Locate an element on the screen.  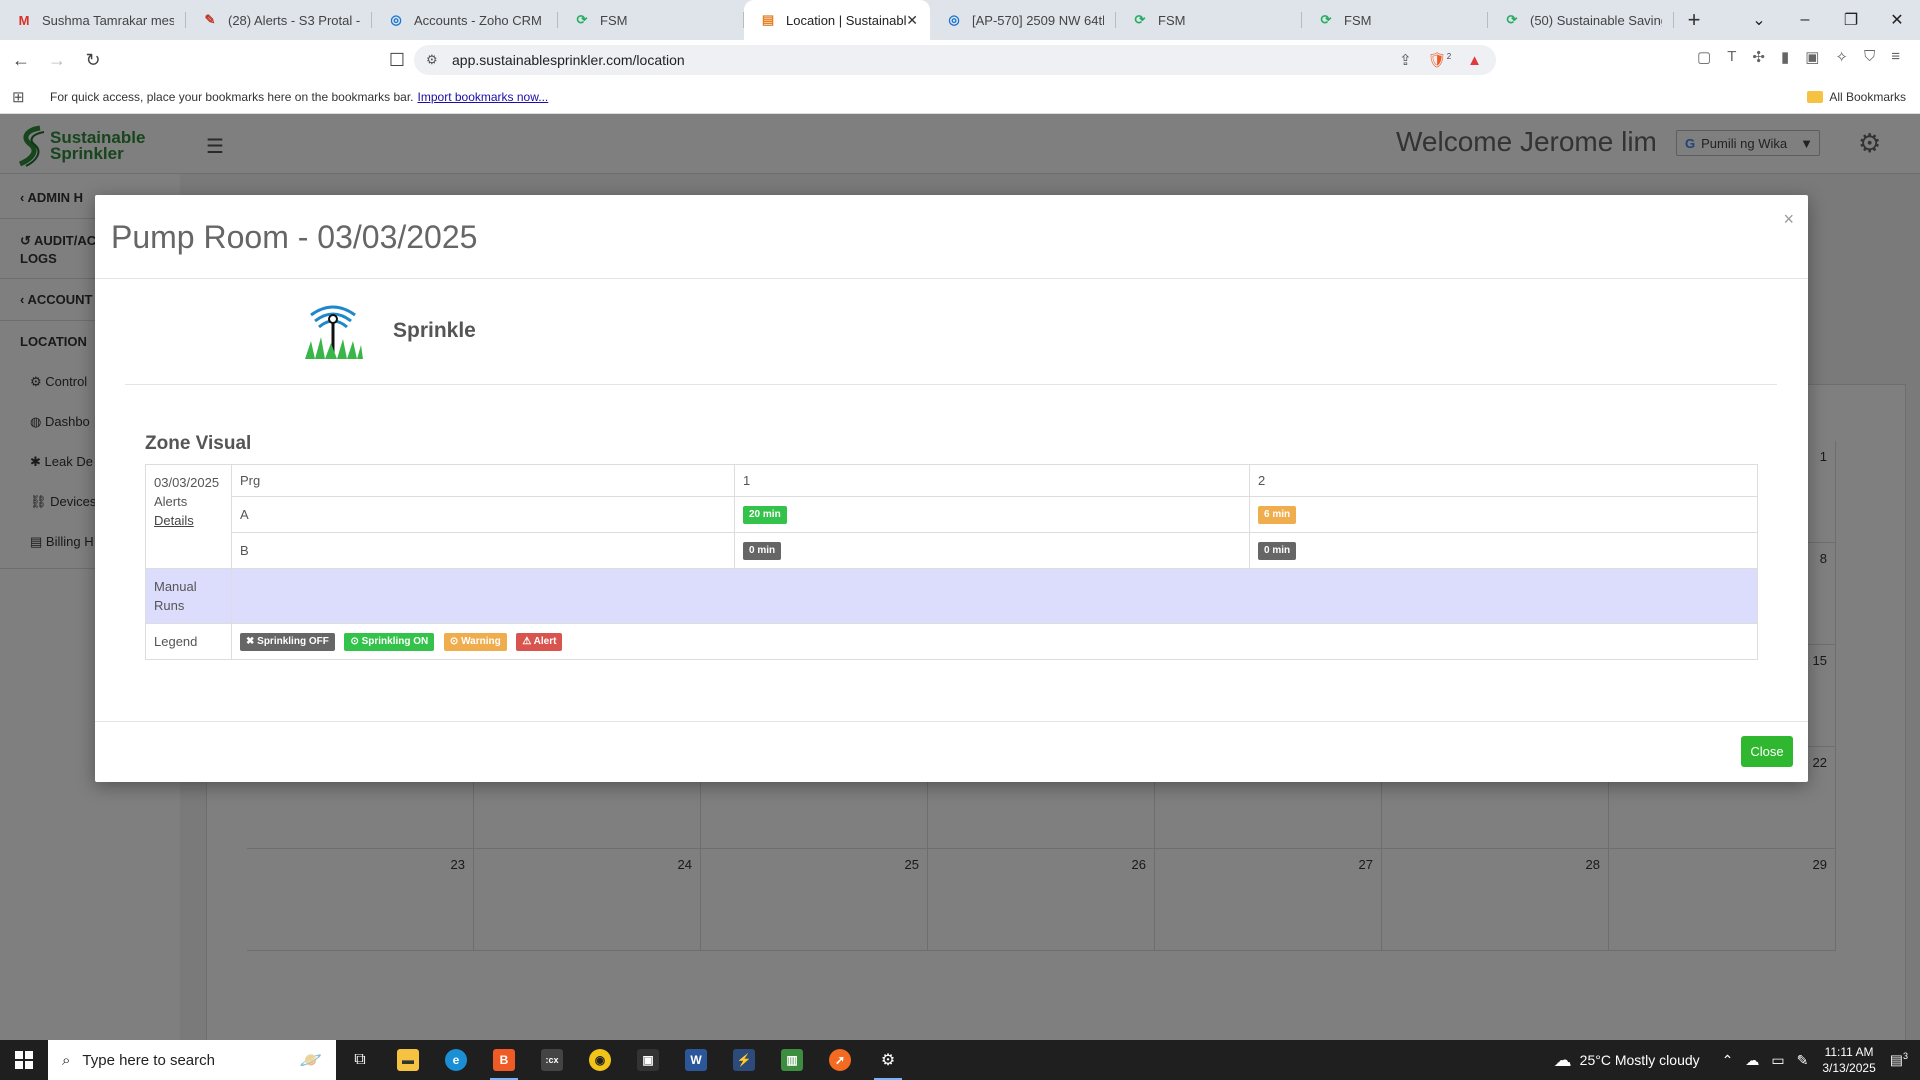
flag-icon: ▤ is located at coordinates (768, 19).